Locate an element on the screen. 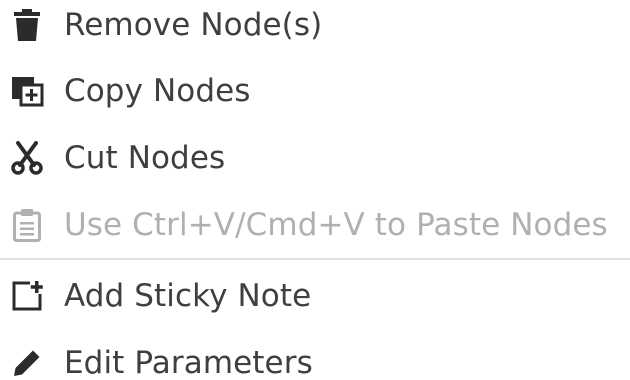  trash-icon is located at coordinates (27, 25).